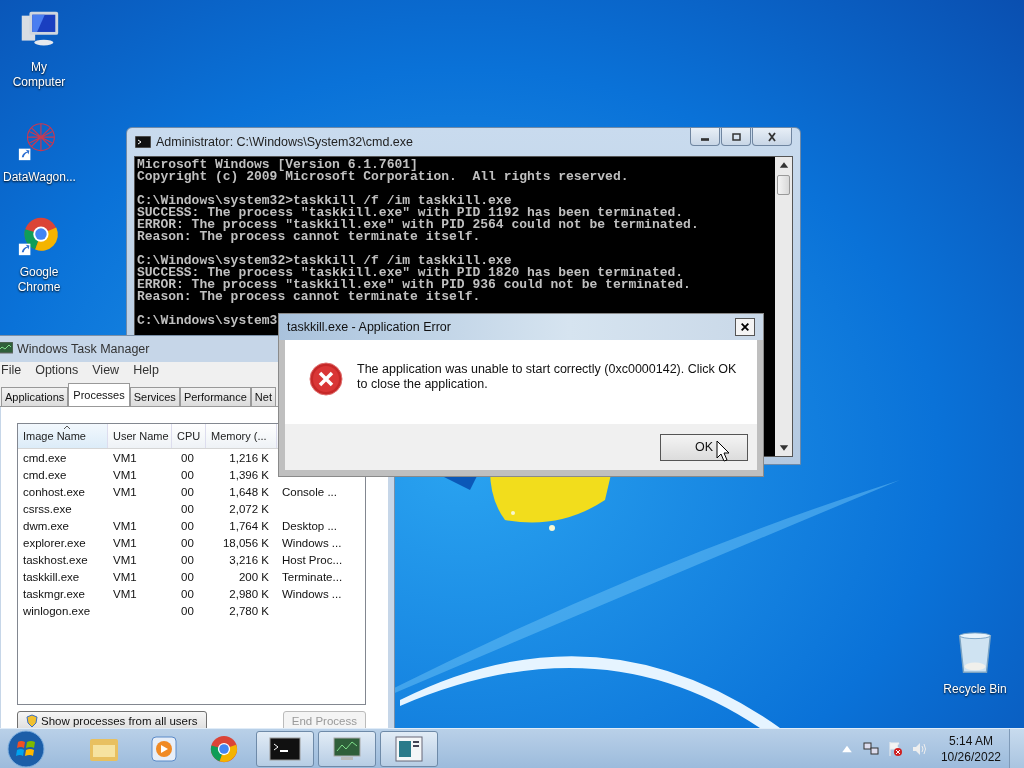 This screenshot has height=768, width=1024. What do you see at coordinates (249, 491) in the screenshot?
I see `table-cell: 1,648 K` at bounding box center [249, 491].